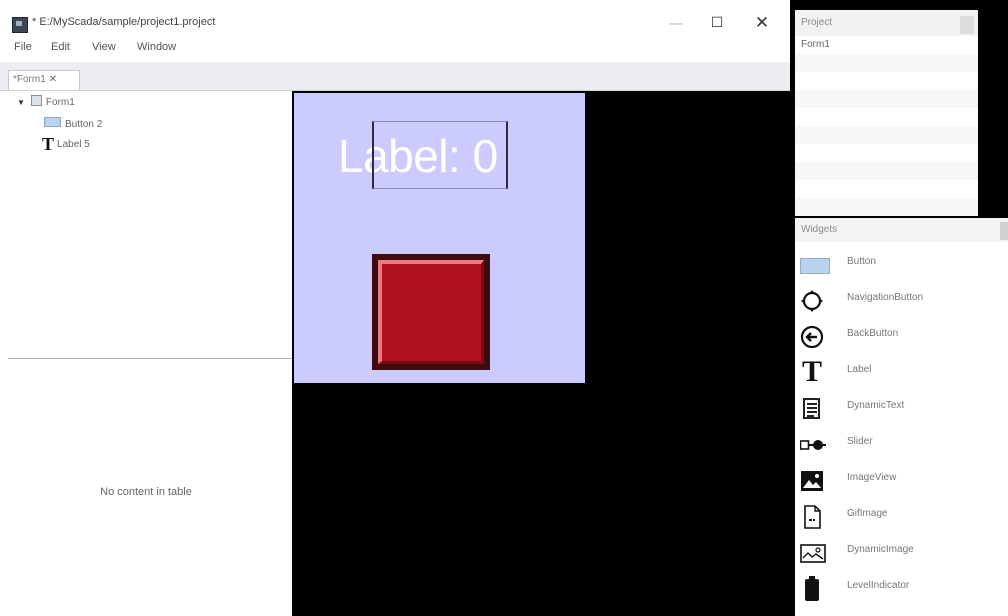 The width and height of the screenshot is (1008, 616). I want to click on tree-item-form1: ▼ Form1, so click(46, 103).